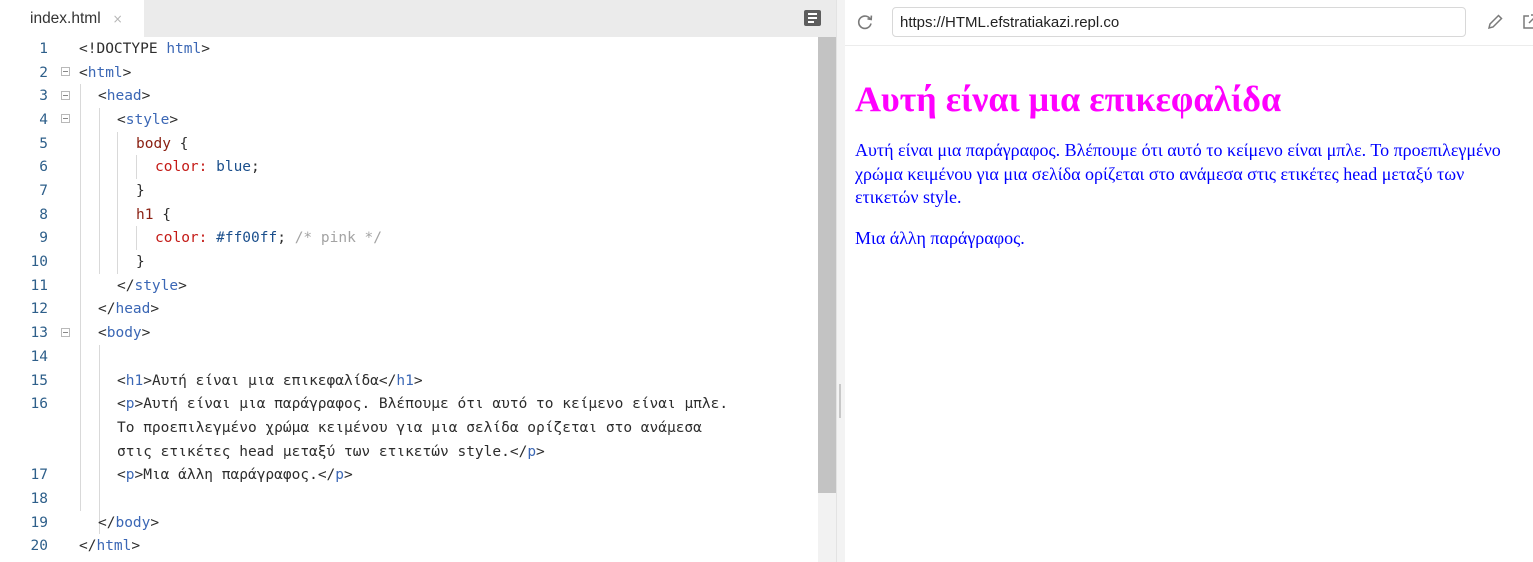 The width and height of the screenshot is (1533, 562). What do you see at coordinates (65, 18) in the screenshot?
I see `tab-label: index.html` at bounding box center [65, 18].